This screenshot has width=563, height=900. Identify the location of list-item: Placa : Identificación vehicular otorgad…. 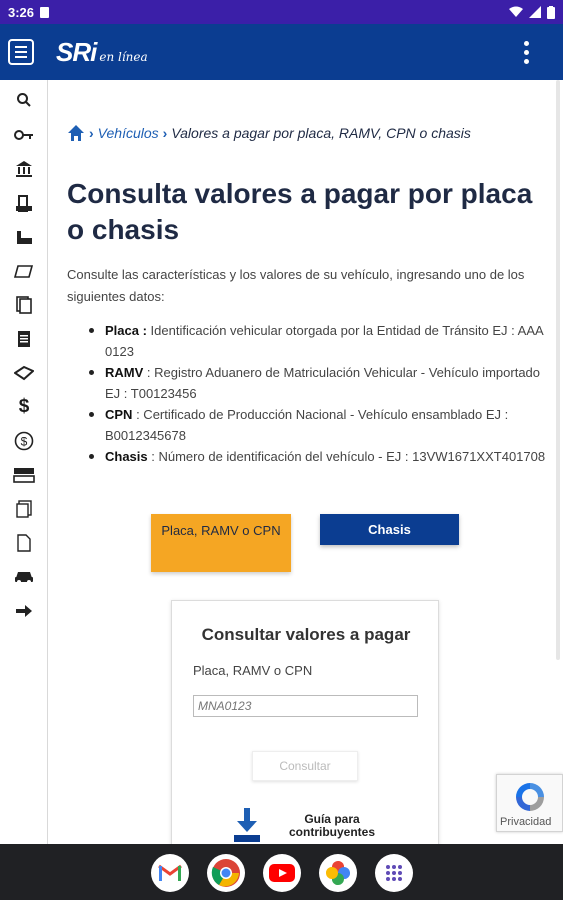
(317, 341).